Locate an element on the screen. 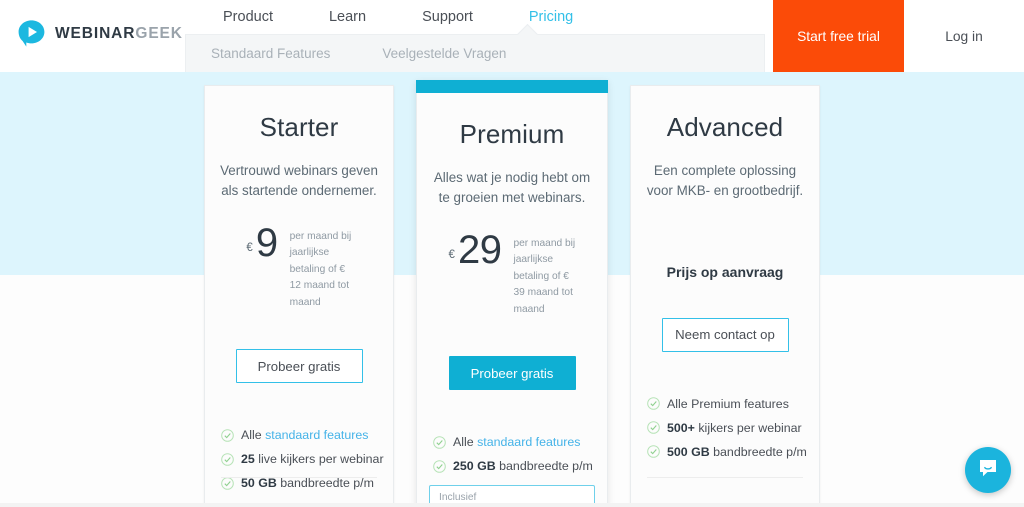 This screenshot has width=1024, height=507. feature-item: Alle Premium features is located at coordinates (733, 404).